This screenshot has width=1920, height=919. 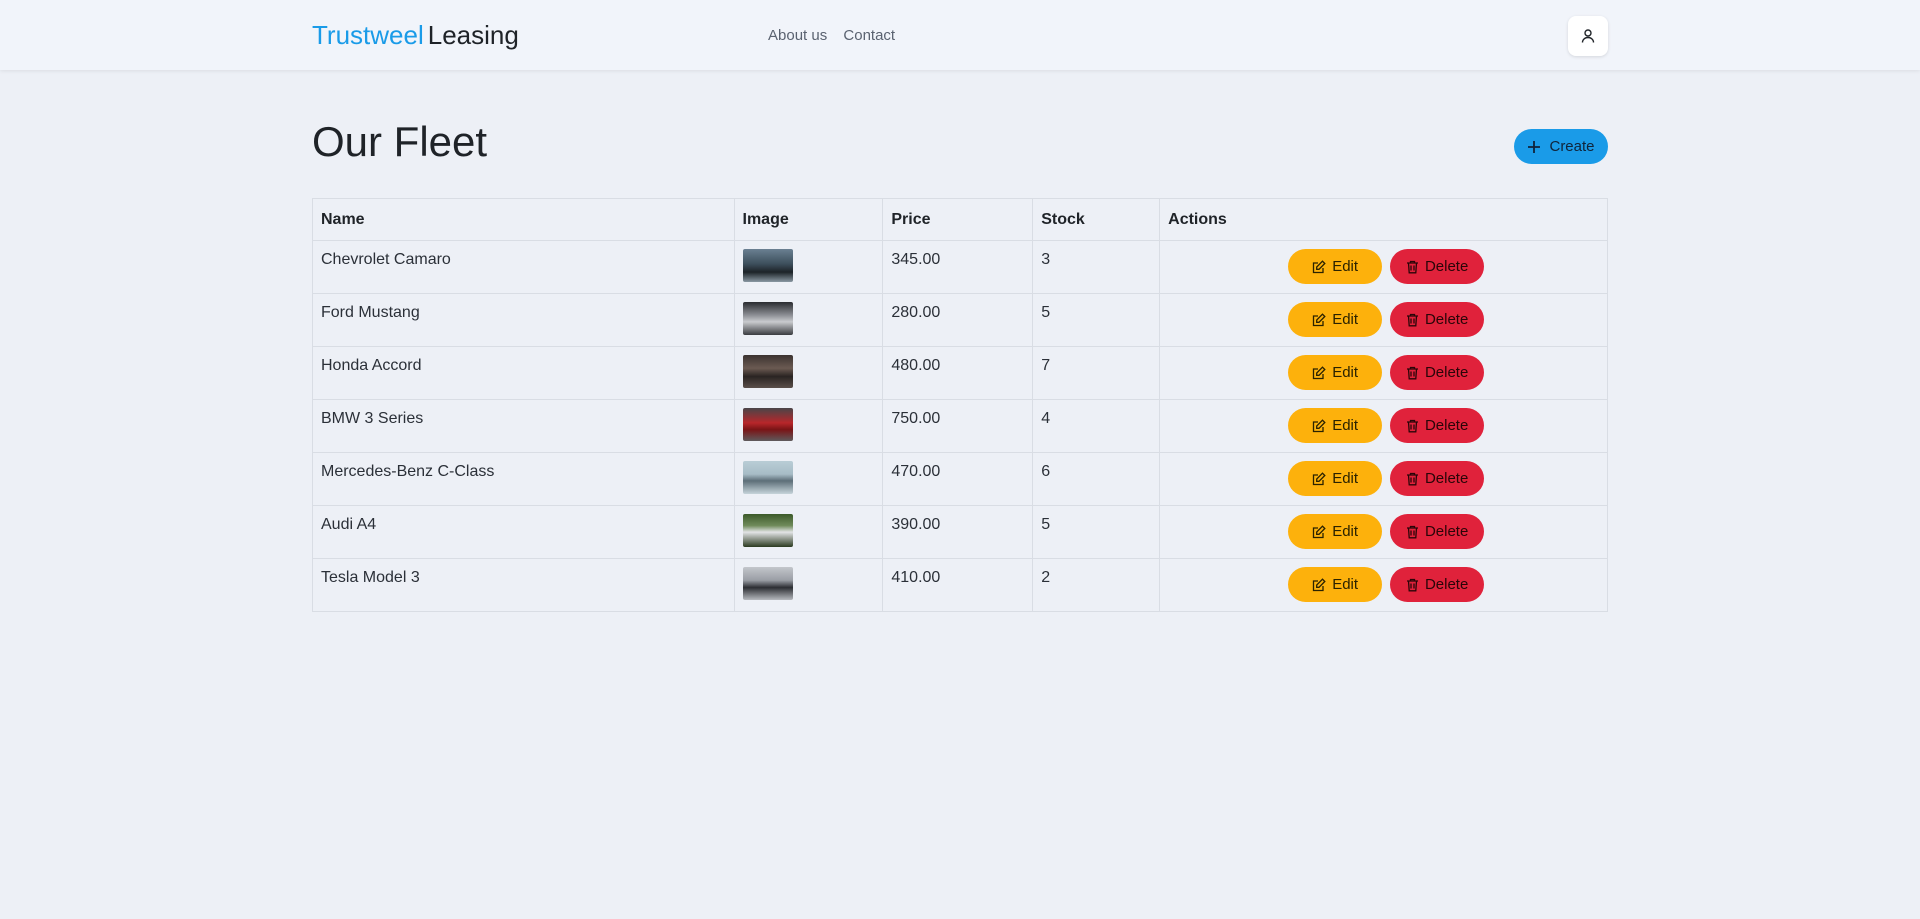 What do you see at coordinates (797, 35) in the screenshot?
I see `nav-link-about-us: About us` at bounding box center [797, 35].